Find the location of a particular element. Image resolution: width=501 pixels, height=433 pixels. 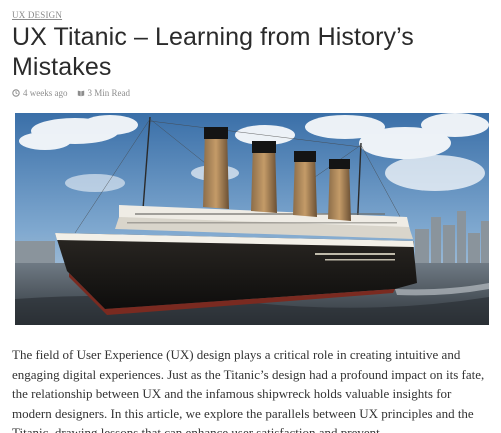

category-link: UX DESIGN is located at coordinates (37, 15).